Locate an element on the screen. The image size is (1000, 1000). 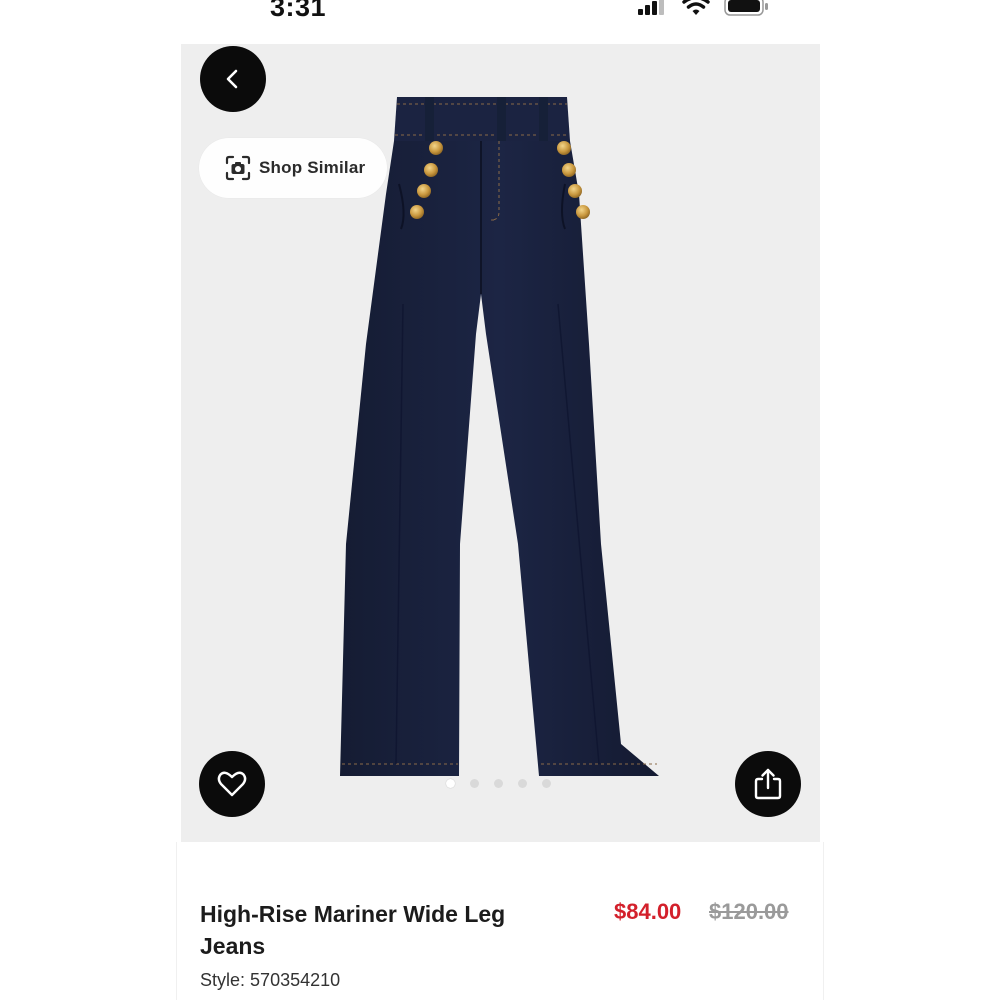
heart-icon is located at coordinates (232, 784).